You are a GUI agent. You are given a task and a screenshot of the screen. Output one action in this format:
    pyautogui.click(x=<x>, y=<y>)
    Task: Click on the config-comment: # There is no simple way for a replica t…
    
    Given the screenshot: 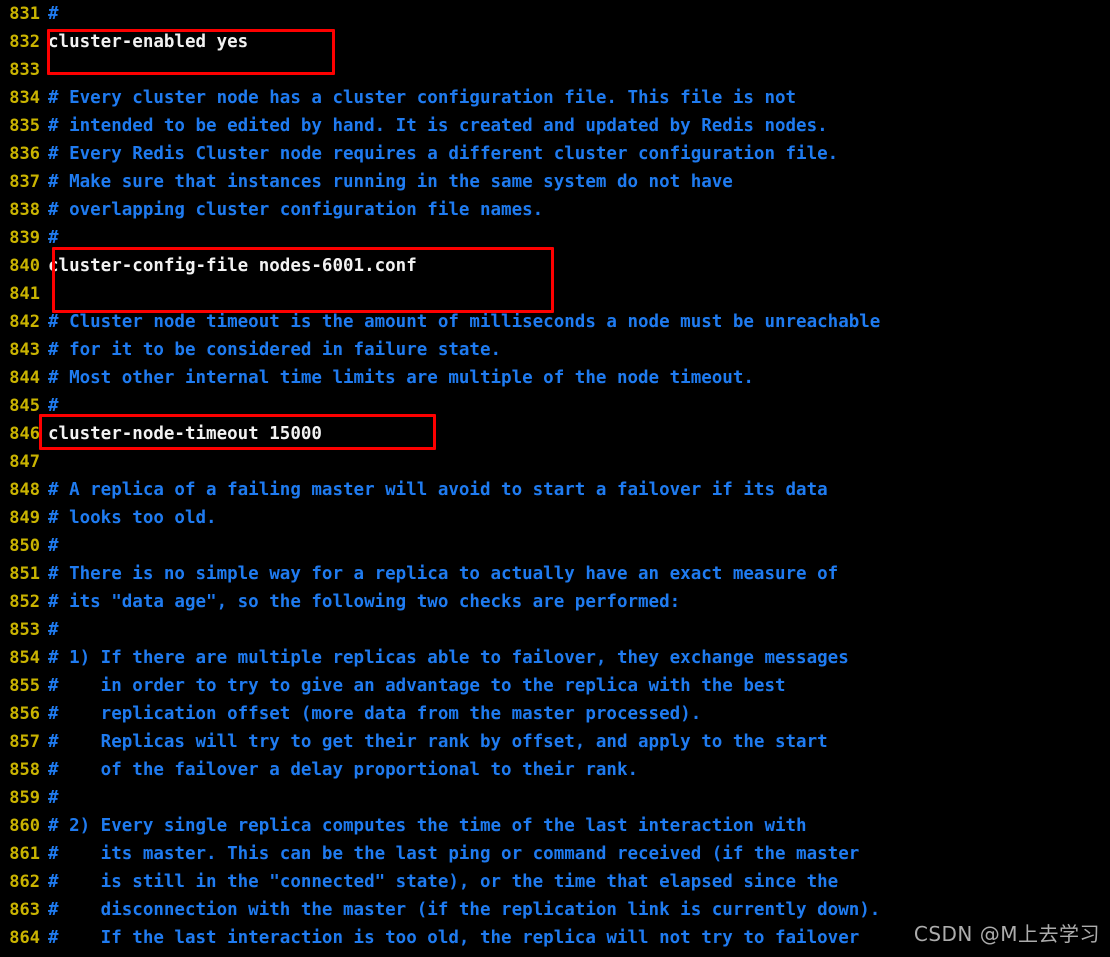 What is the action you would take?
    pyautogui.click(x=443, y=574)
    